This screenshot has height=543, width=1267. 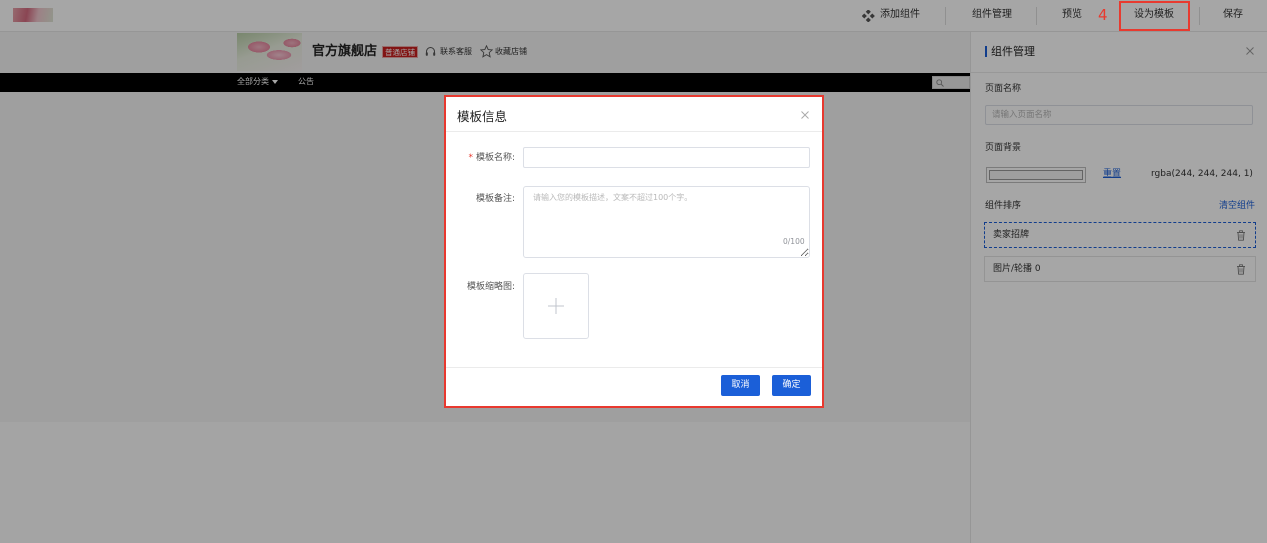 I want to click on step-marker: 4, so click(x=1103, y=15).